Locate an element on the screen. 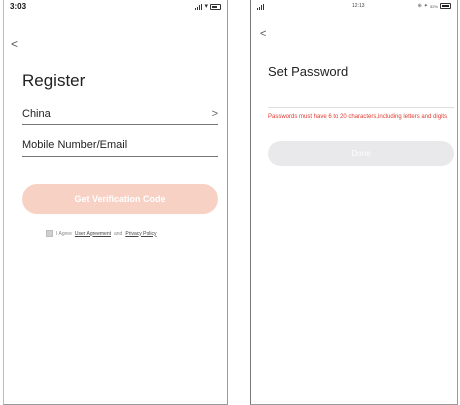 The image size is (460, 405). status-icons: ⊕ ✦ 52% is located at coordinates (434, 6).